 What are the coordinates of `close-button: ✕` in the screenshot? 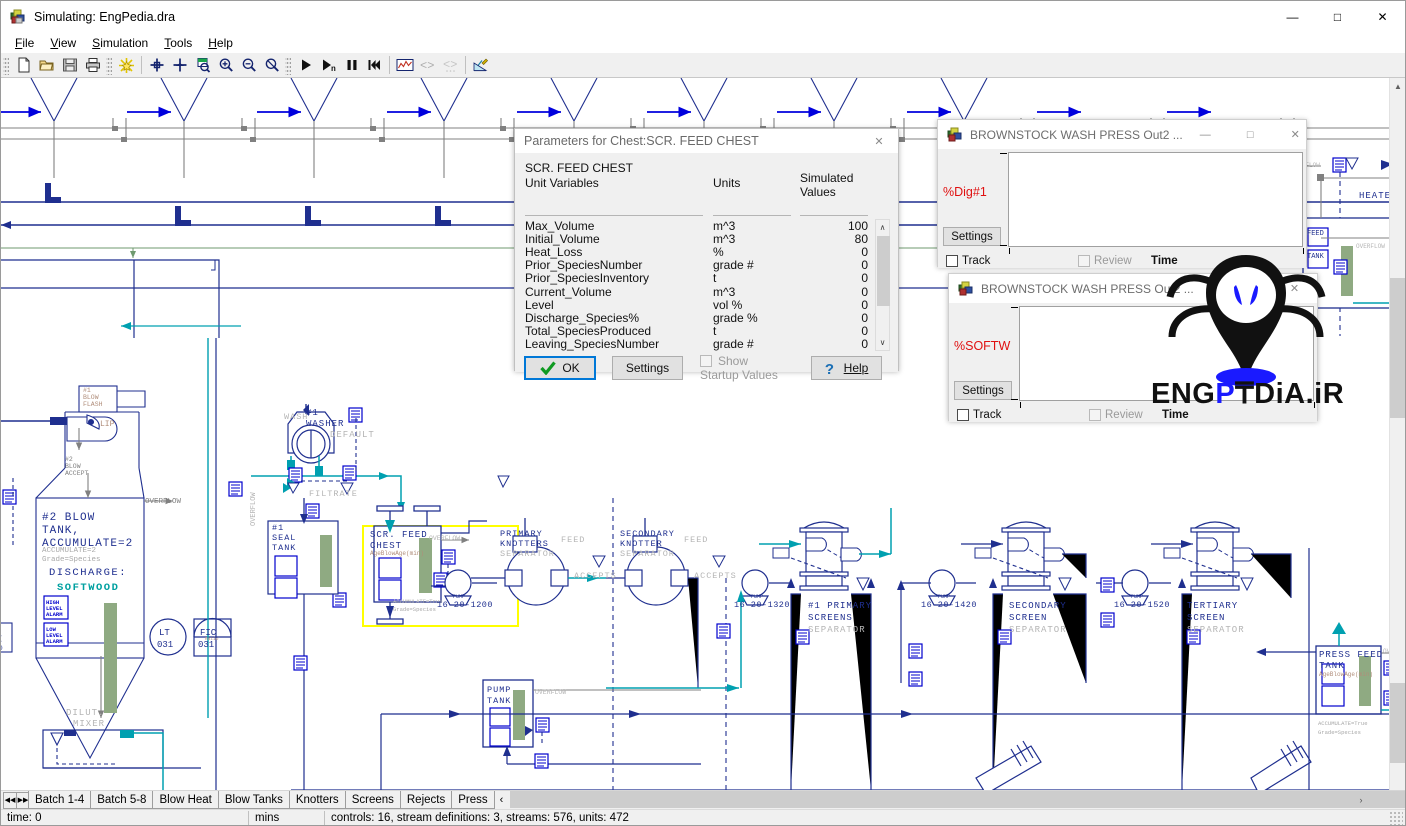 It's located at (1382, 16).